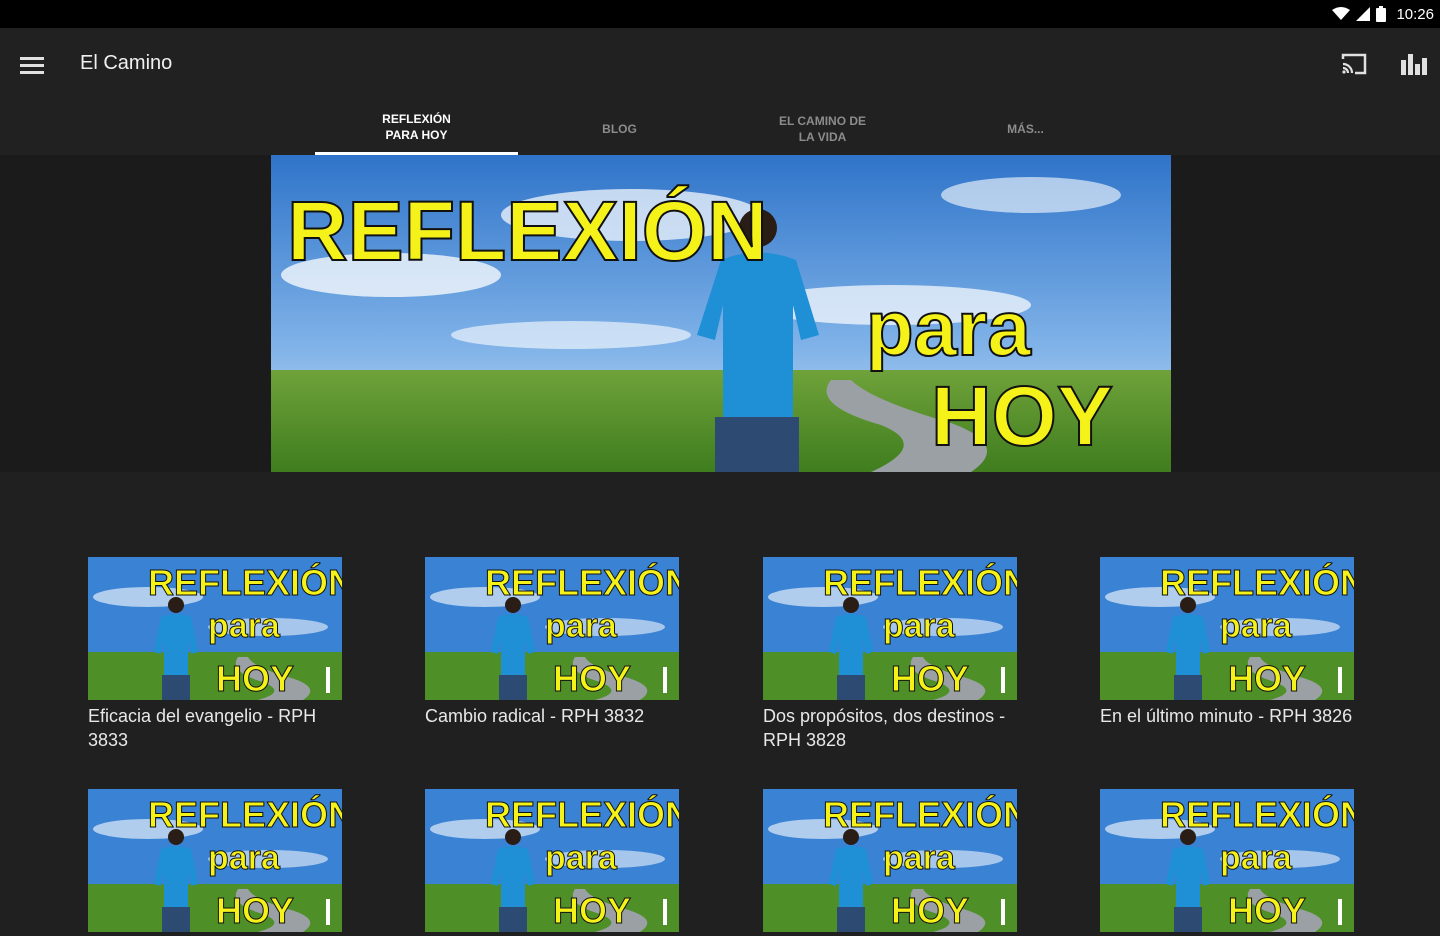  Describe the element at coordinates (1363, 14) in the screenshot. I see `signal-icon` at that location.